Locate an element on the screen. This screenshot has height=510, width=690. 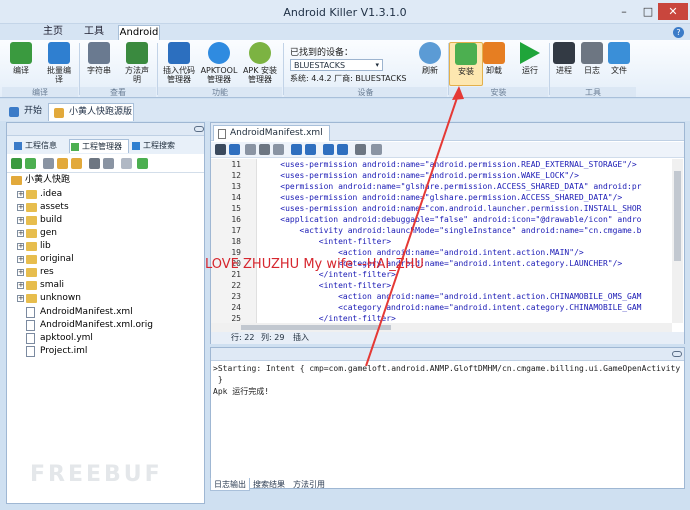
annotation-arrow is located at coordinates (414, 226).